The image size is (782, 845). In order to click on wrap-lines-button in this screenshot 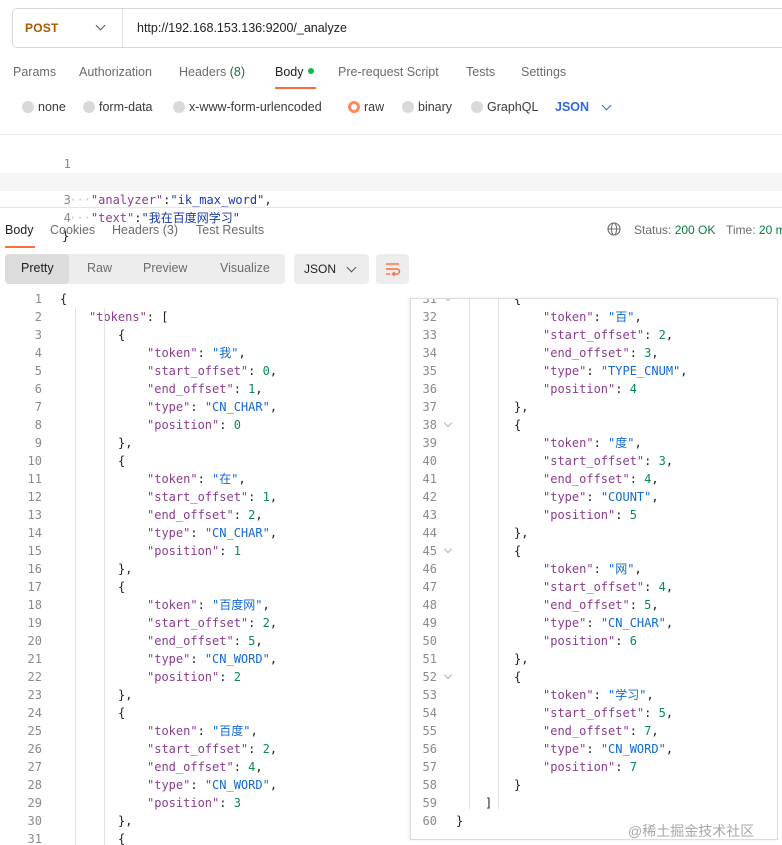, I will do `click(392, 269)`.